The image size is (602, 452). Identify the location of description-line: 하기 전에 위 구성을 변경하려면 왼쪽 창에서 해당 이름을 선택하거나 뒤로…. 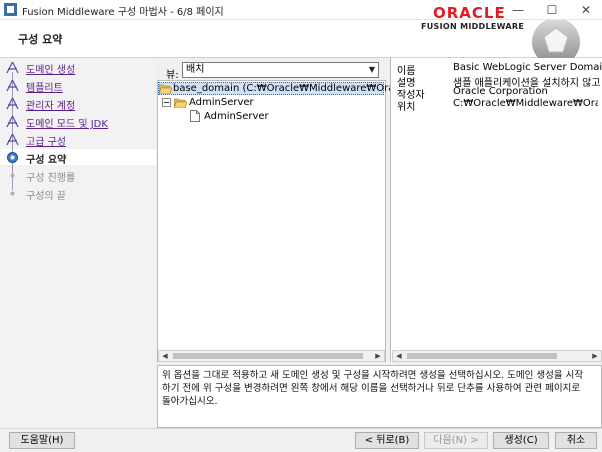
(371, 388).